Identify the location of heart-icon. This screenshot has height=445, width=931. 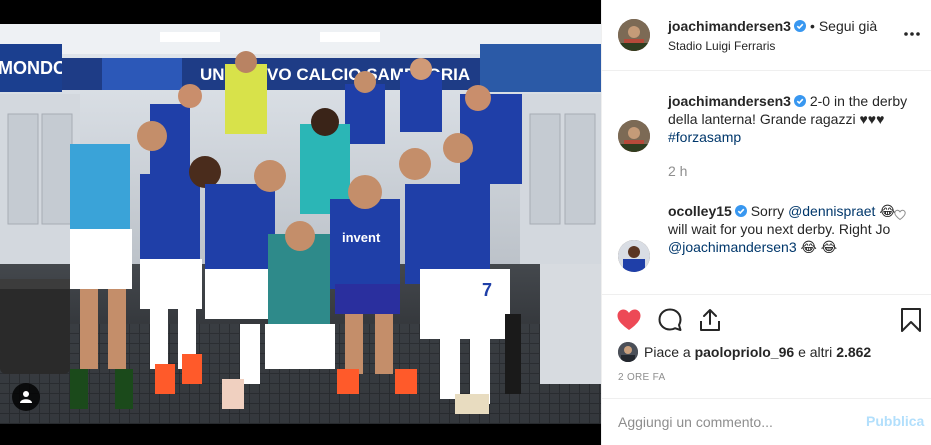
(629, 320).